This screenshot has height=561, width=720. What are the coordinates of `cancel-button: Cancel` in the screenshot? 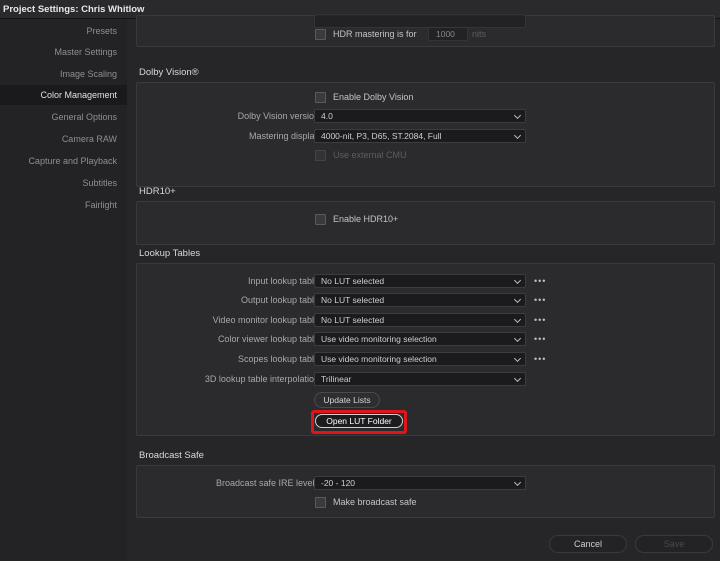 It's located at (588, 544).